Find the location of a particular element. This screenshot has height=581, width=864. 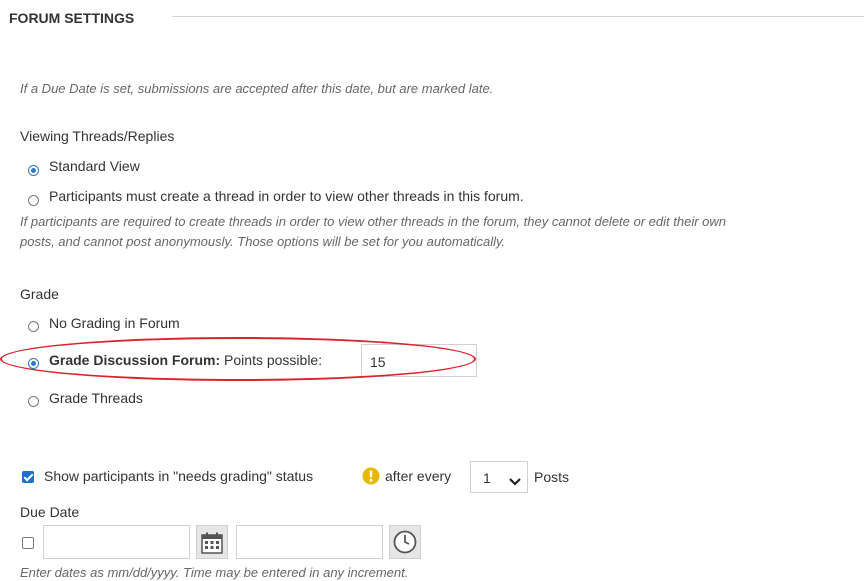

after-every-label: after every is located at coordinates (418, 476).